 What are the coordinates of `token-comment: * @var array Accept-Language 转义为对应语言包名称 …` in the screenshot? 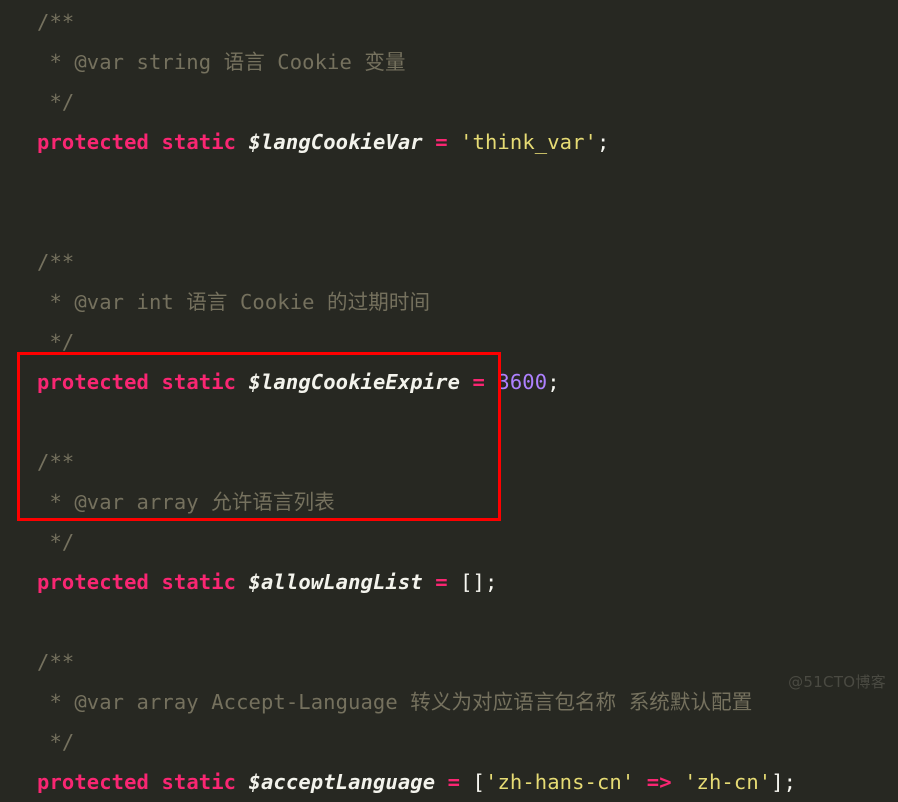 It's located at (395, 702).